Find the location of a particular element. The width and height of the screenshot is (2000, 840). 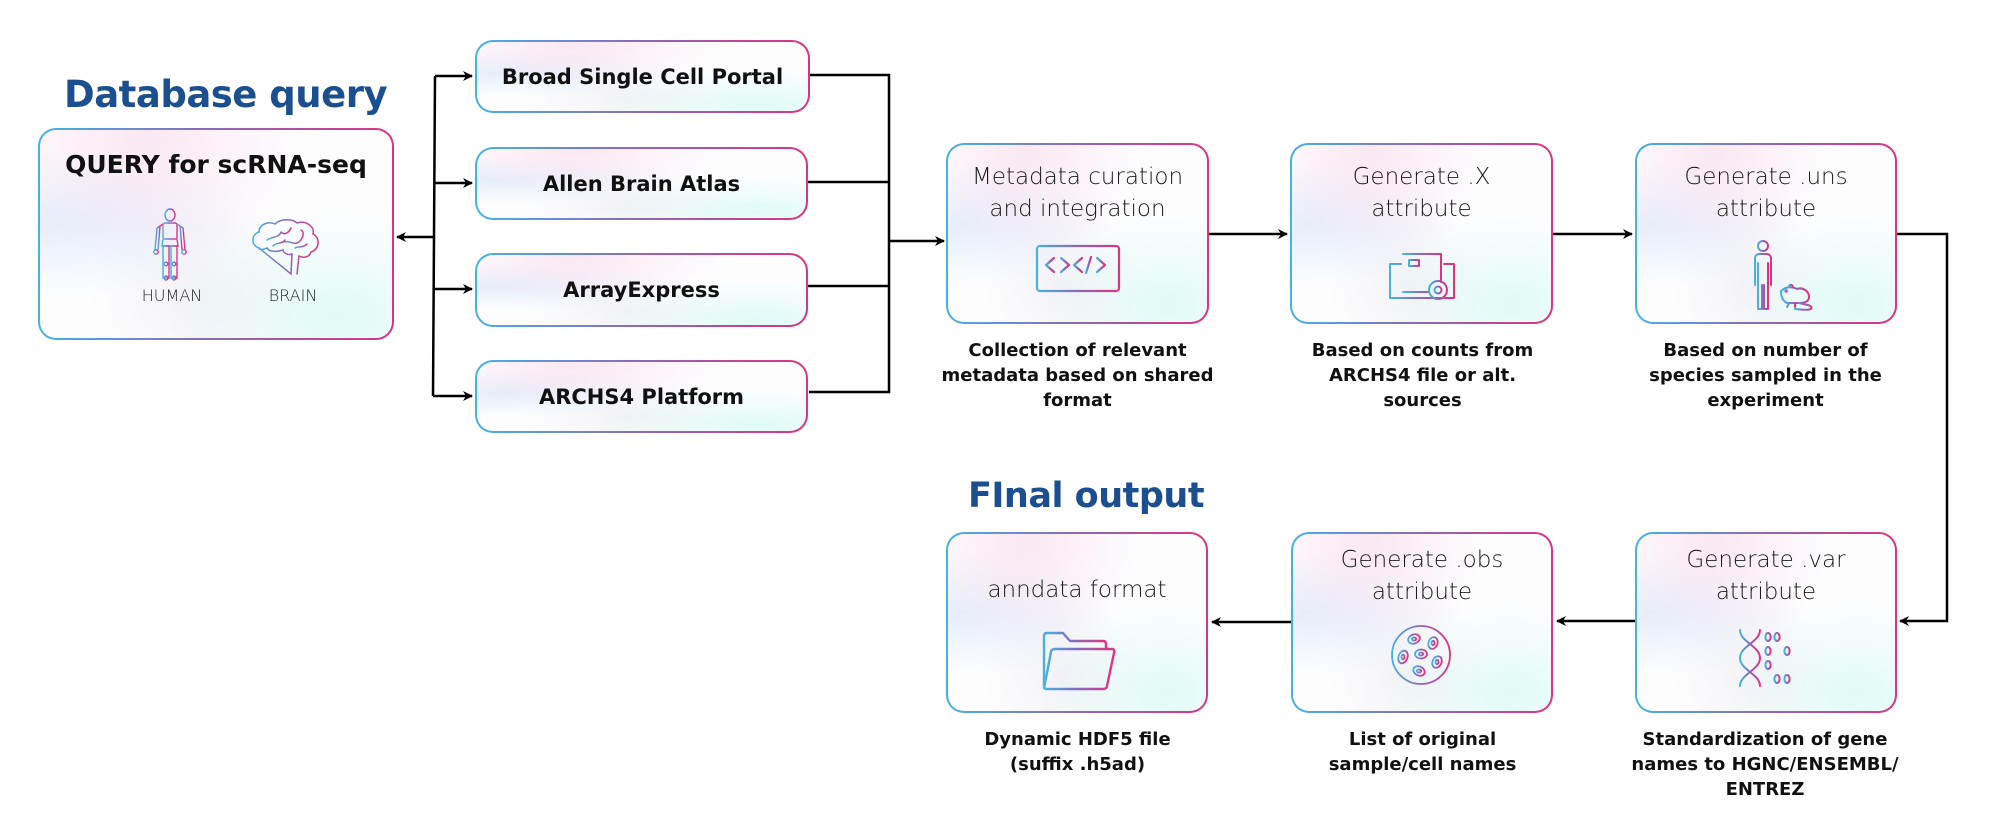

stage-title: Generate .uns attribute is located at coordinates (1766, 193).